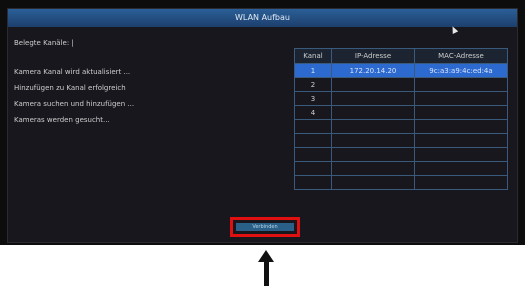 The image size is (525, 286). What do you see at coordinates (262, 18) in the screenshot?
I see `dialog-title: WLAN Aufbau` at bounding box center [262, 18].